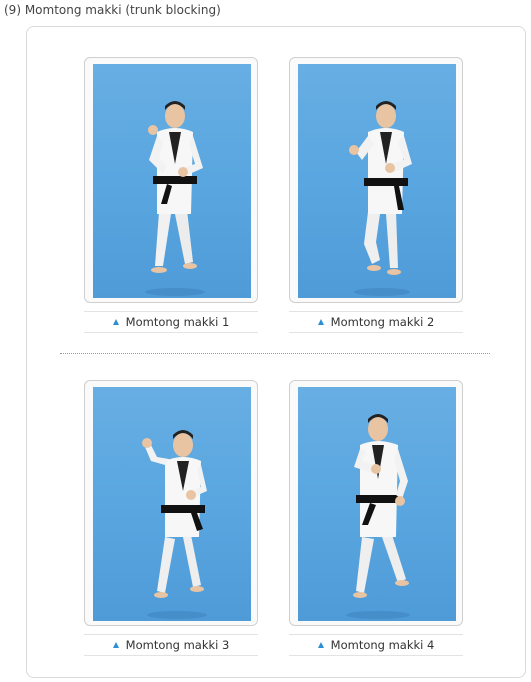 The height and width of the screenshot is (682, 531). What do you see at coordinates (112, 10) in the screenshot?
I see `page-title: (9) Momtong makki (trunk blocking)` at bounding box center [112, 10].